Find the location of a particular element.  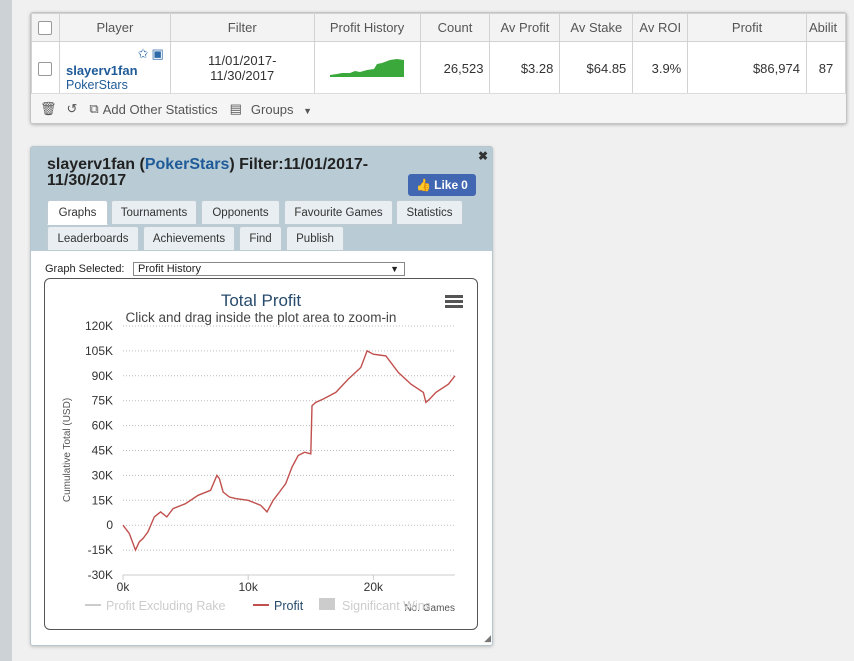

col-av-stake: Av Stake is located at coordinates (596, 27).